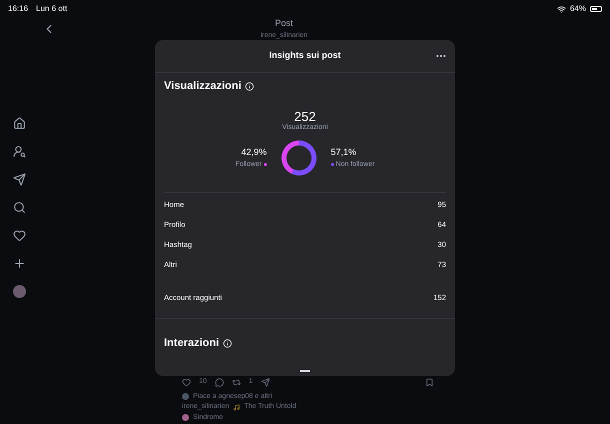 Image resolution: width=610 pixels, height=424 pixels. What do you see at coordinates (203, 86) in the screenshot?
I see `section-heading: Visualizzazioni` at bounding box center [203, 86].